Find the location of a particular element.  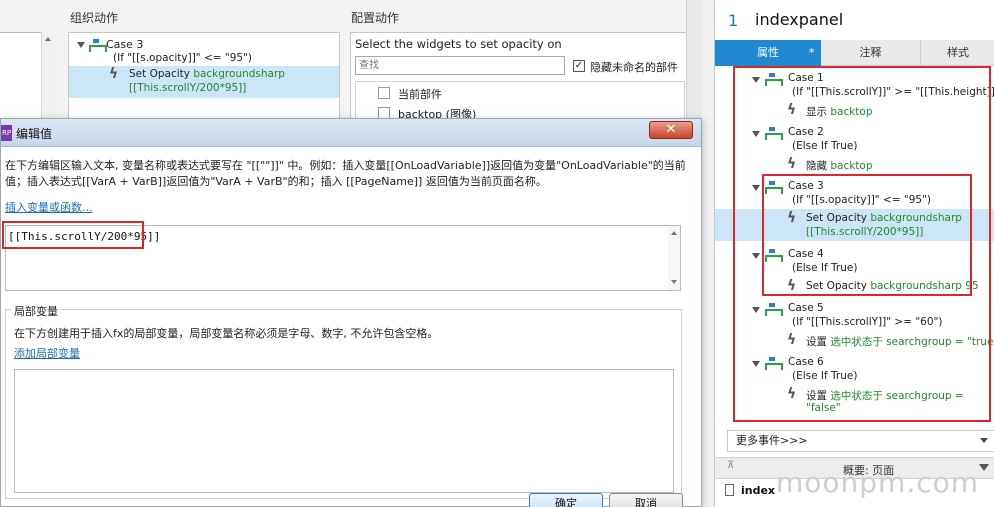

action-text: 设置 选中状态于 searchgroup = "true" is located at coordinates (900, 342).